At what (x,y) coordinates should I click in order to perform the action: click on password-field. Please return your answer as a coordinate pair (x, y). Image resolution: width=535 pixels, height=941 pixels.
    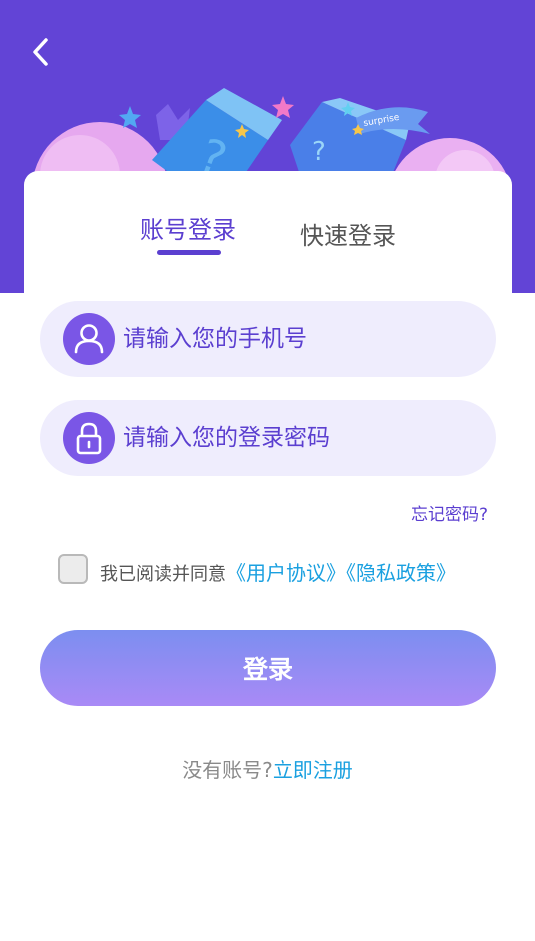
    Looking at the image, I should click on (268, 438).